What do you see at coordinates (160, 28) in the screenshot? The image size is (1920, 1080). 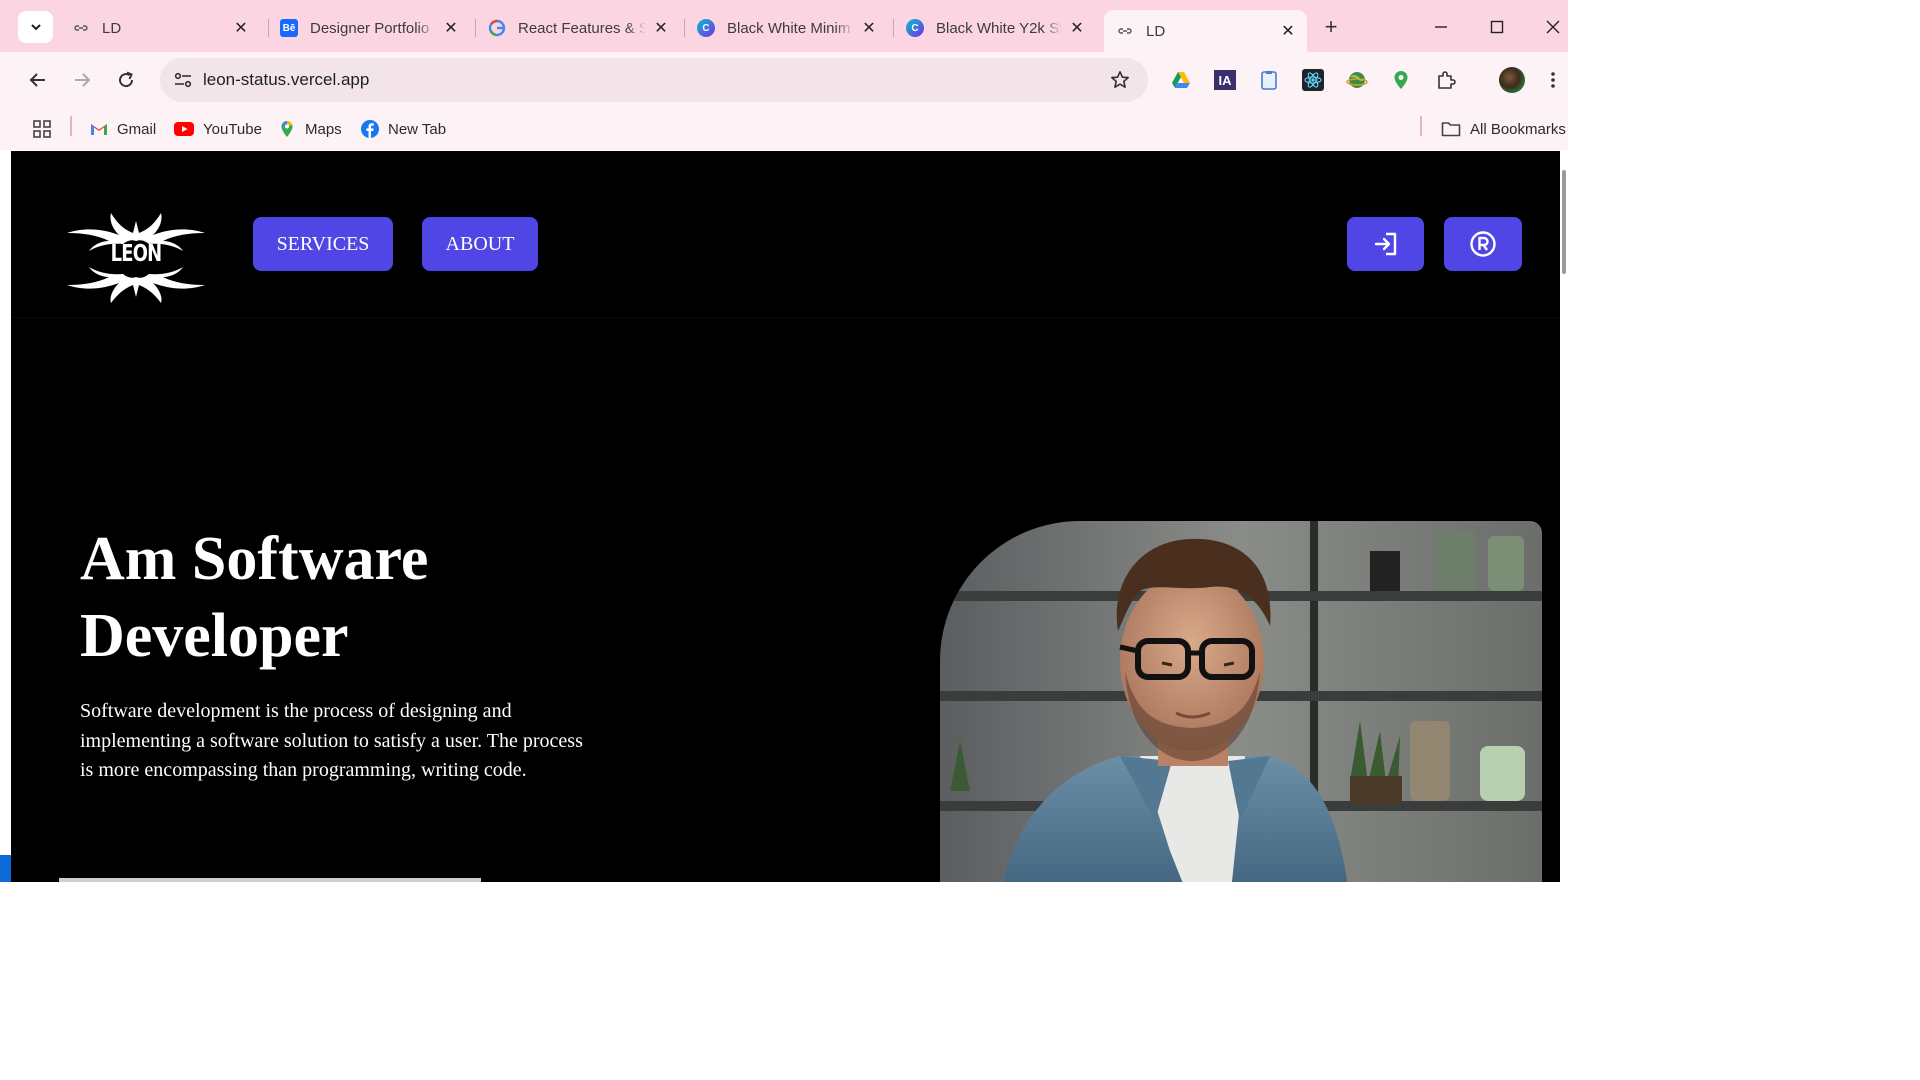 I see `tab-ld-1: LD ✕` at bounding box center [160, 28].